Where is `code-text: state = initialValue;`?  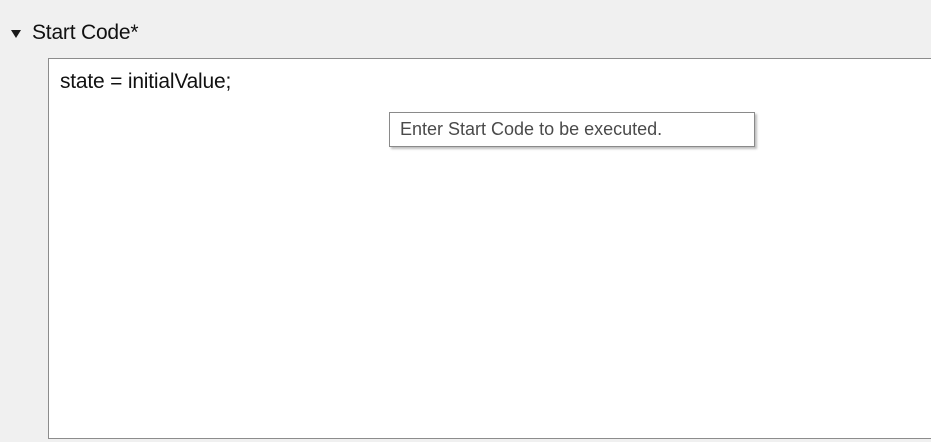
code-text: state = initialValue; is located at coordinates (145, 82).